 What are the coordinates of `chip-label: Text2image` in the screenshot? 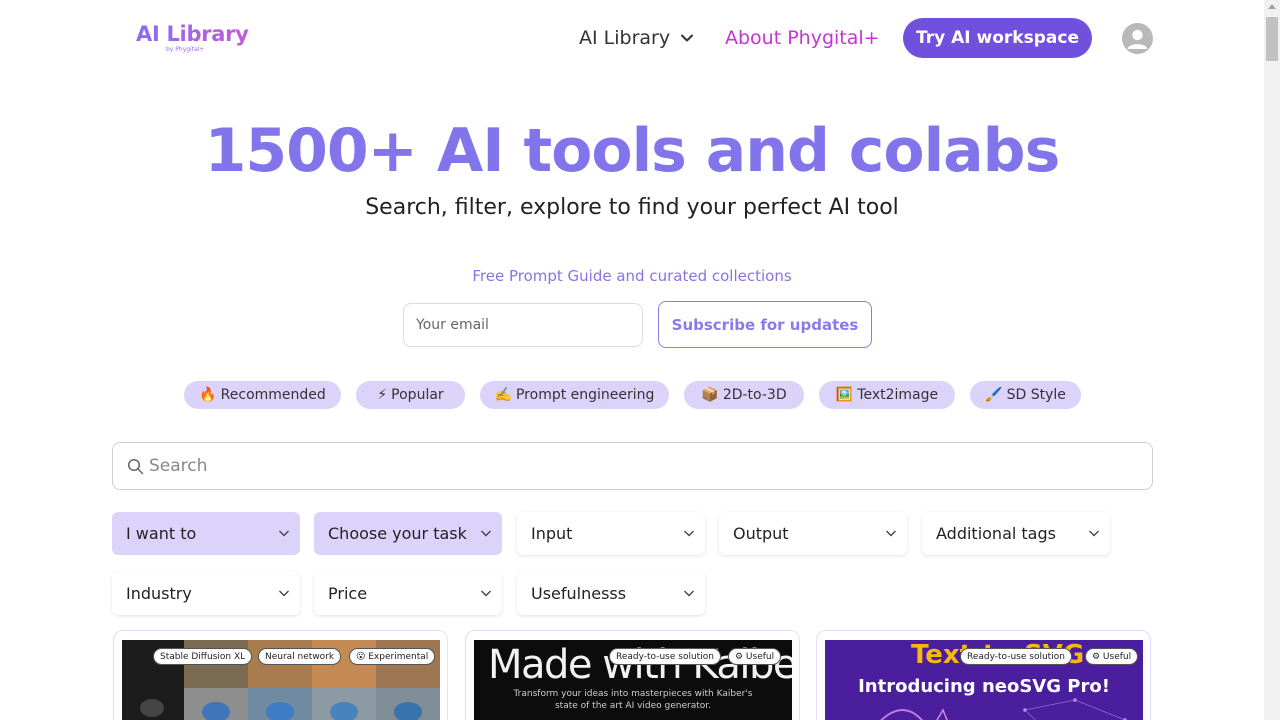 It's located at (898, 395).